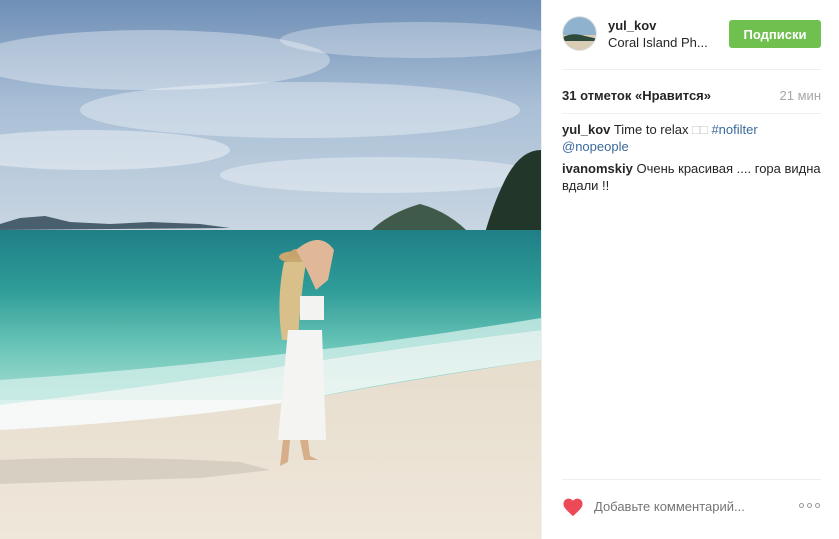 This screenshot has height=539, width=839. I want to click on post-footer, so click(691, 509).